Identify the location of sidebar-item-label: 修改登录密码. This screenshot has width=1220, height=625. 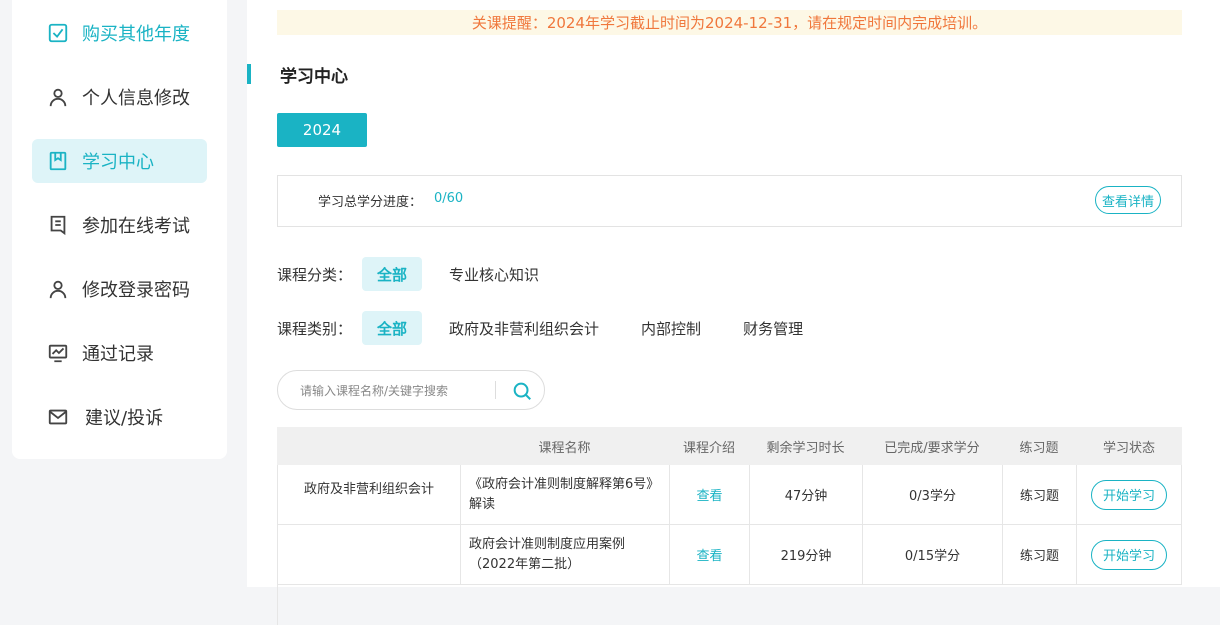
(136, 290).